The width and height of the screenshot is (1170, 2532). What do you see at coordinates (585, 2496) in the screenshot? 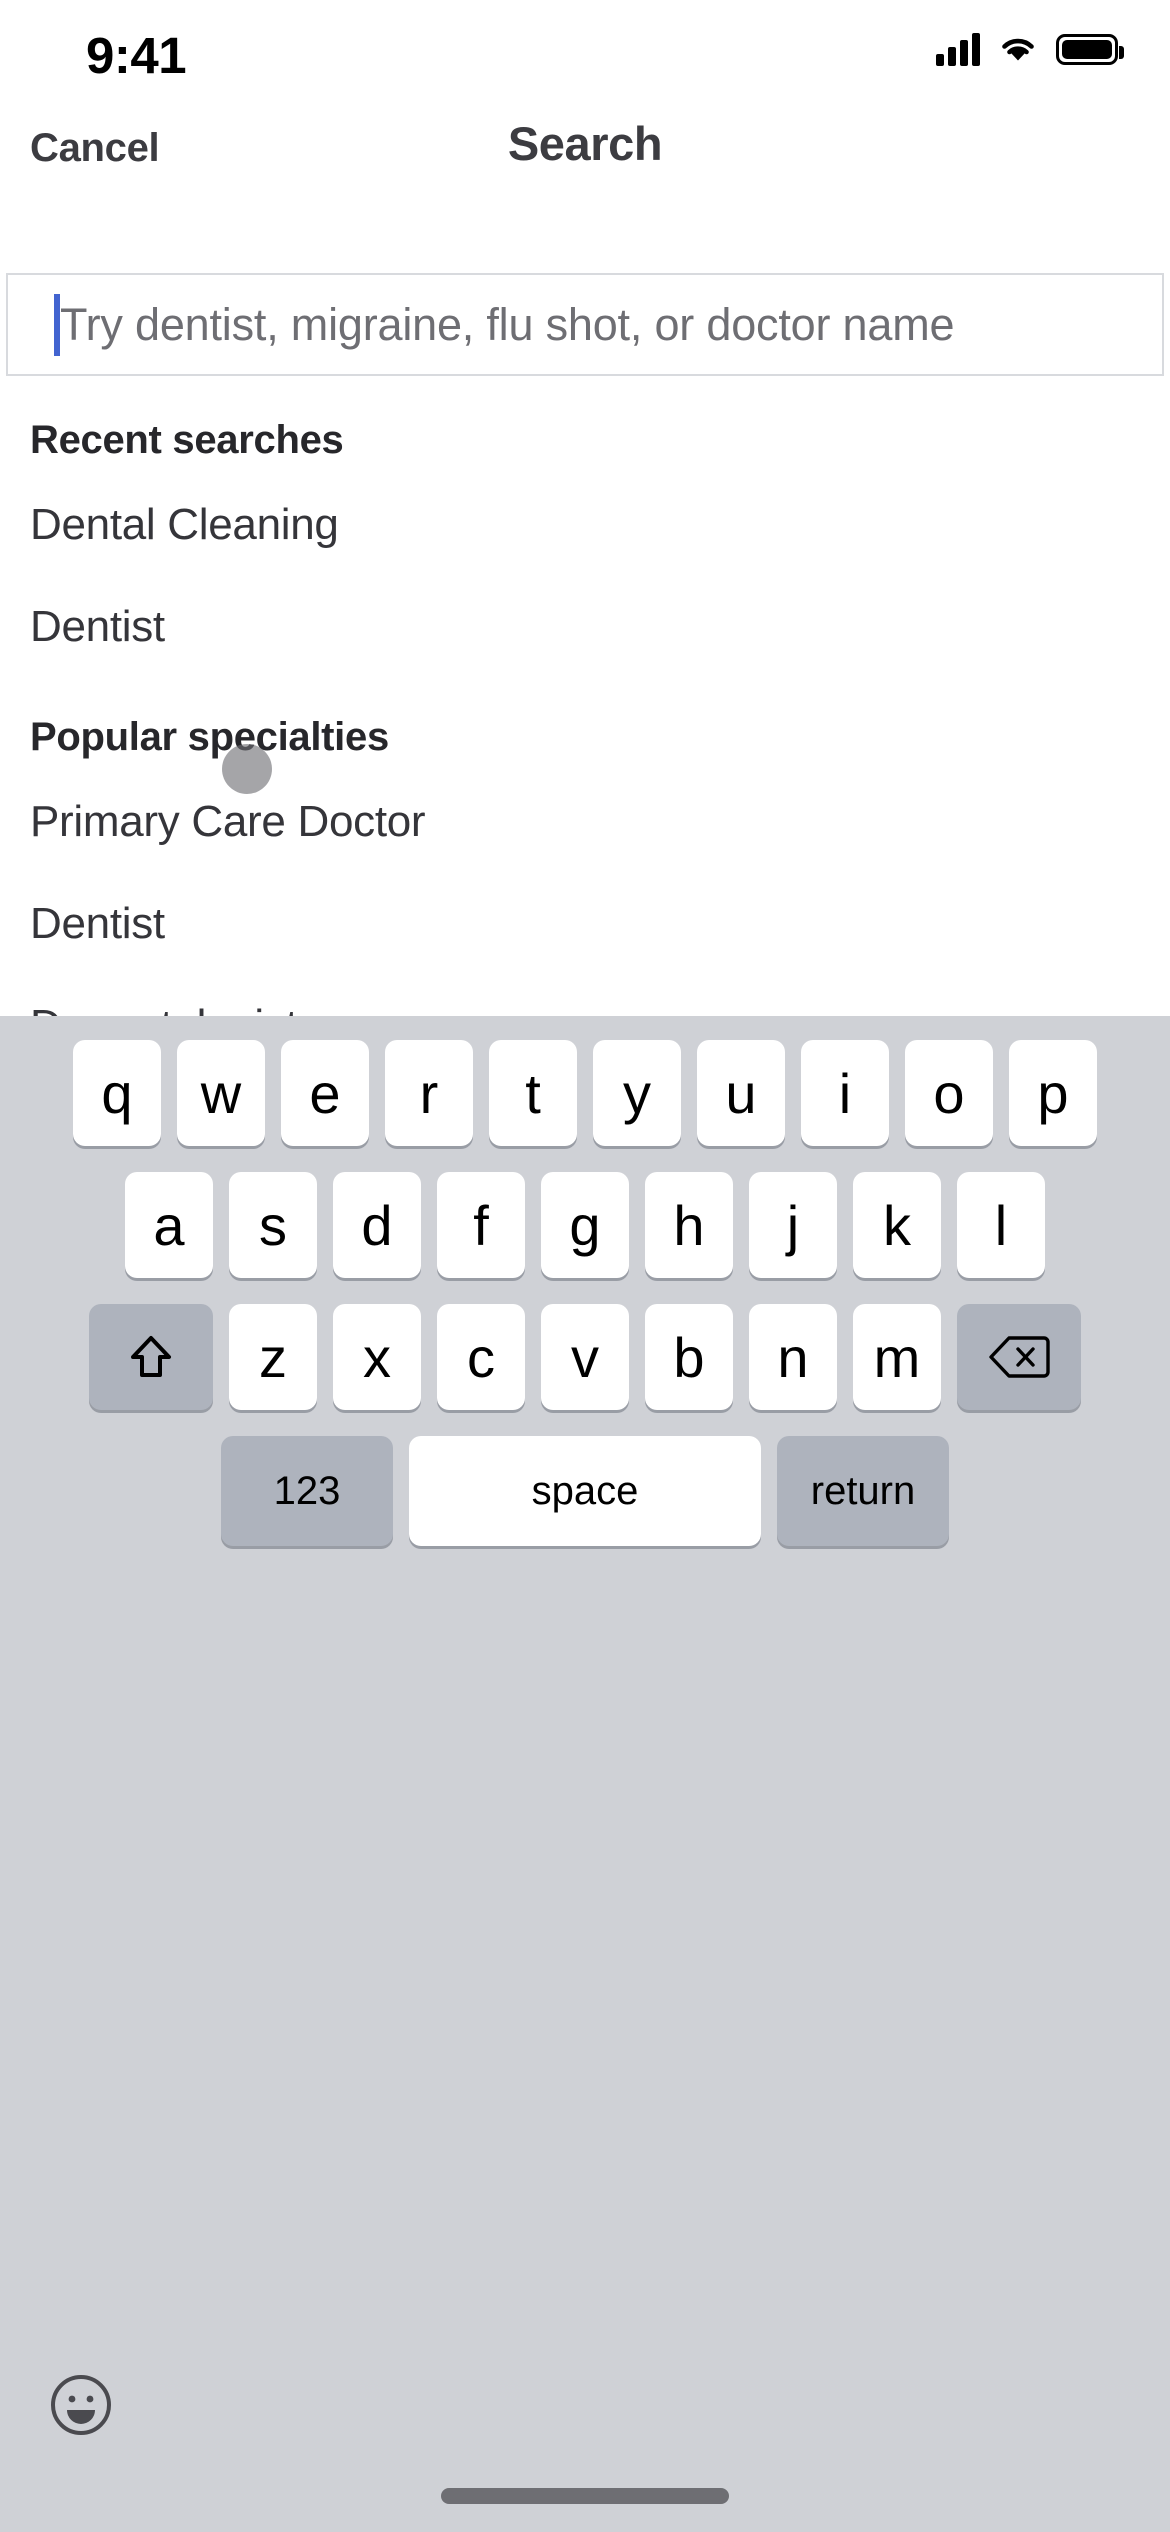
I see `home-indicator` at bounding box center [585, 2496].